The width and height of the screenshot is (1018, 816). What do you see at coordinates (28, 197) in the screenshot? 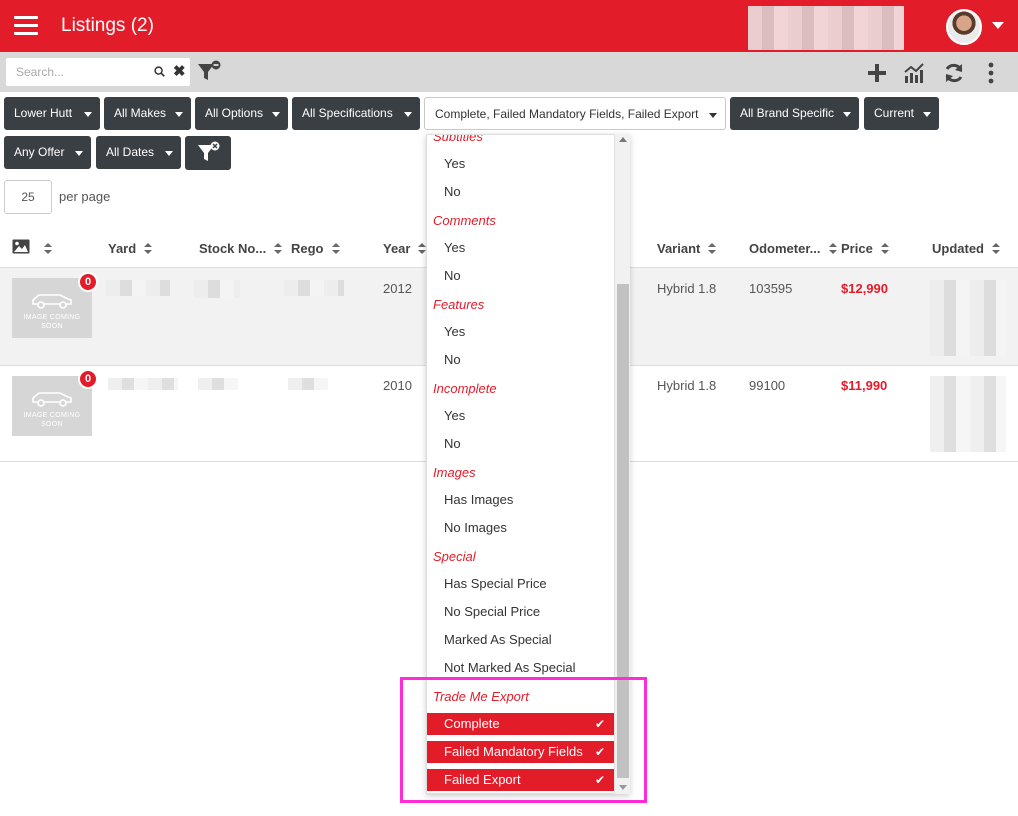
I see `per-page-input` at bounding box center [28, 197].